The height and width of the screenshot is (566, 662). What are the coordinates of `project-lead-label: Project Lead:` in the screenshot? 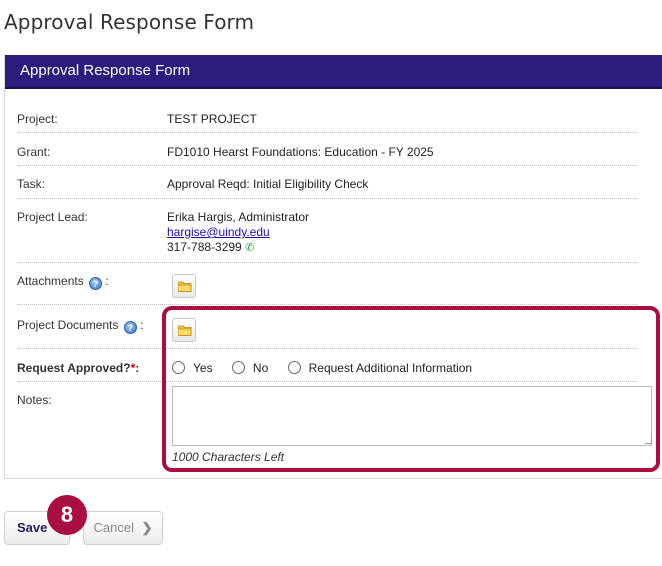 It's located at (52, 217).